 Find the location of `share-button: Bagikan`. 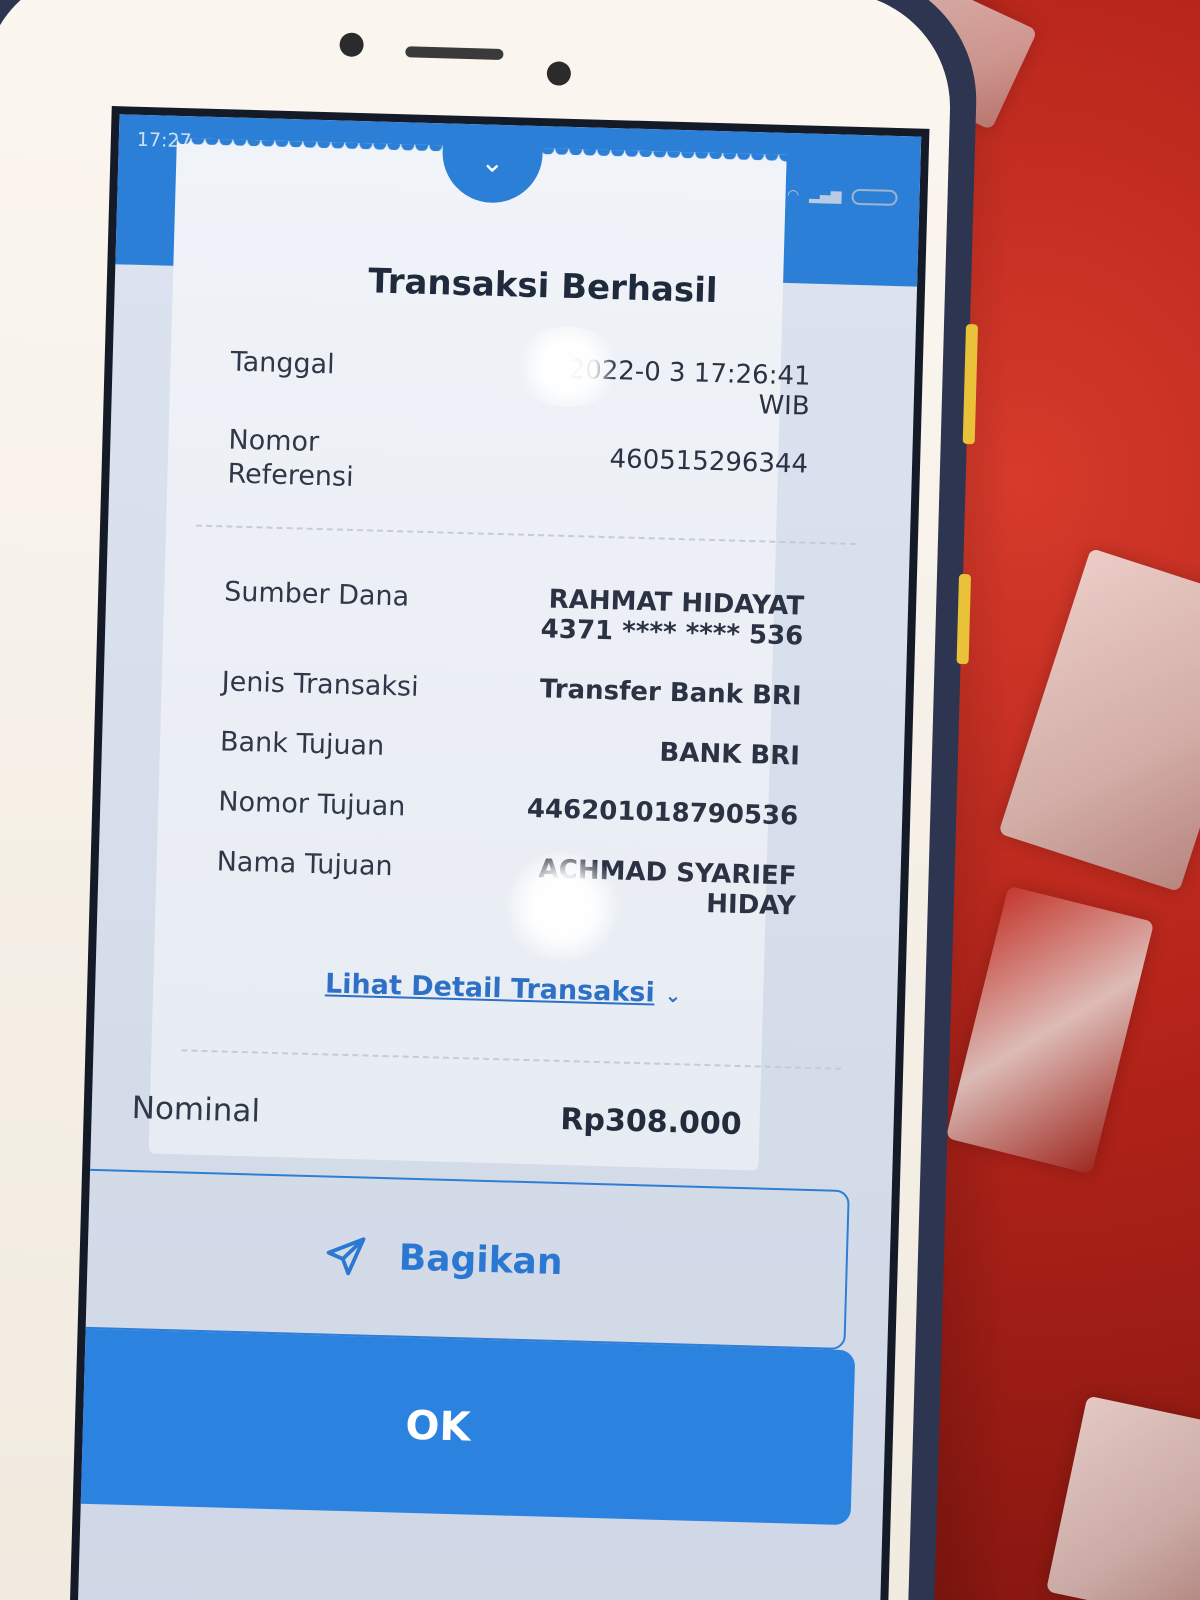

share-button: Bagikan is located at coordinates (459, 1259).